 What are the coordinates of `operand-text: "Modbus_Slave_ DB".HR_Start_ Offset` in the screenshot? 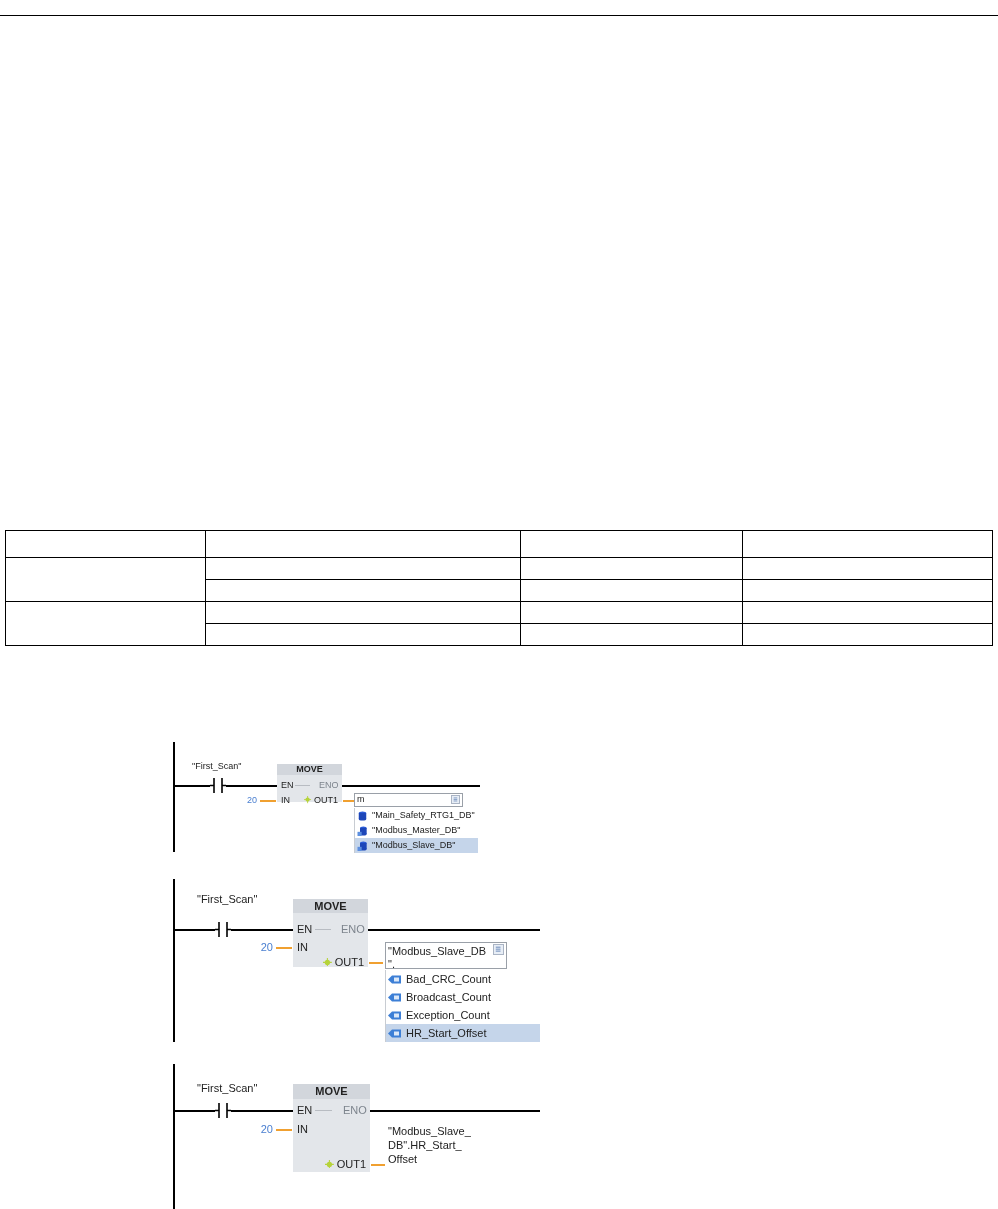 It's located at (430, 1146).